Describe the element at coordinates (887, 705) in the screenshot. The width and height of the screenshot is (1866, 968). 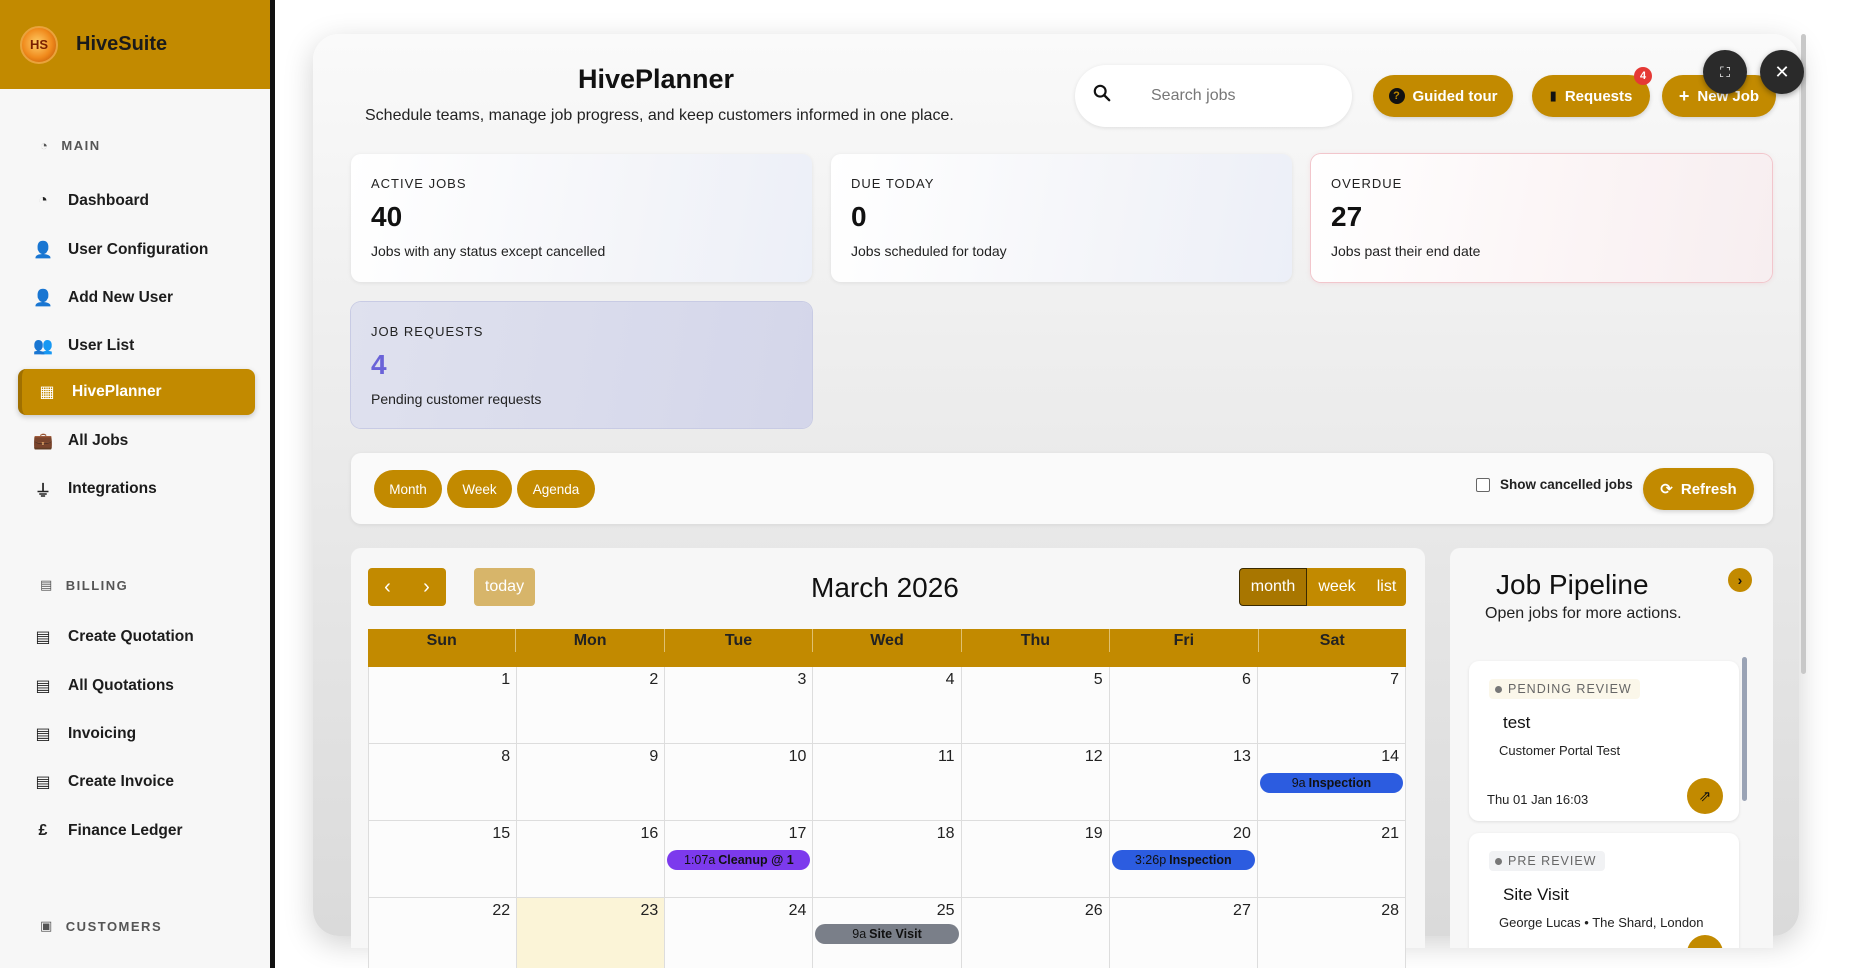
I see `day-cell: 4` at that location.